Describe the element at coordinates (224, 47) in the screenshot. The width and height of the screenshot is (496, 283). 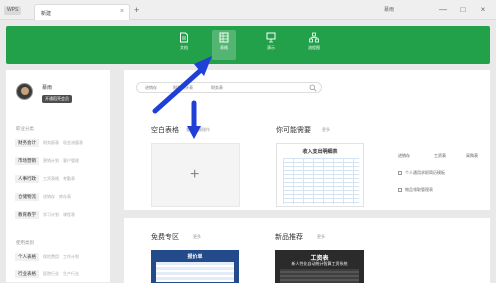
I see `nav-label-spreadsheet: 表格` at that location.